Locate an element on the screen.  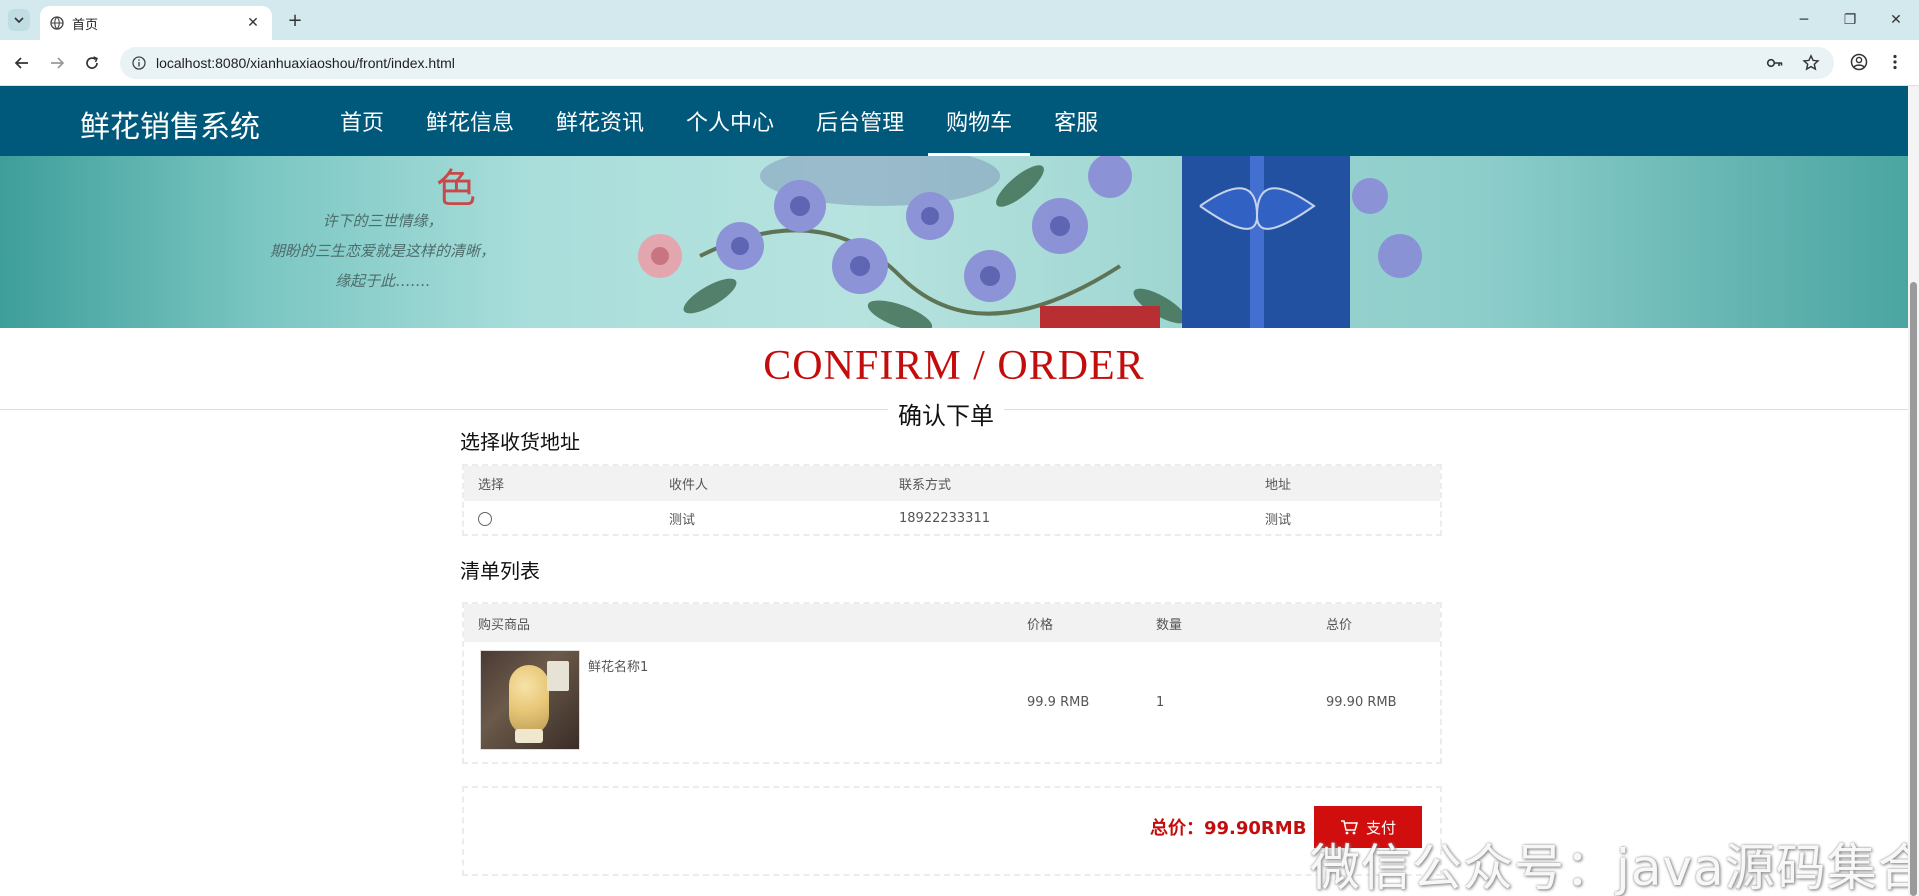
reload-button is located at coordinates (92, 63).